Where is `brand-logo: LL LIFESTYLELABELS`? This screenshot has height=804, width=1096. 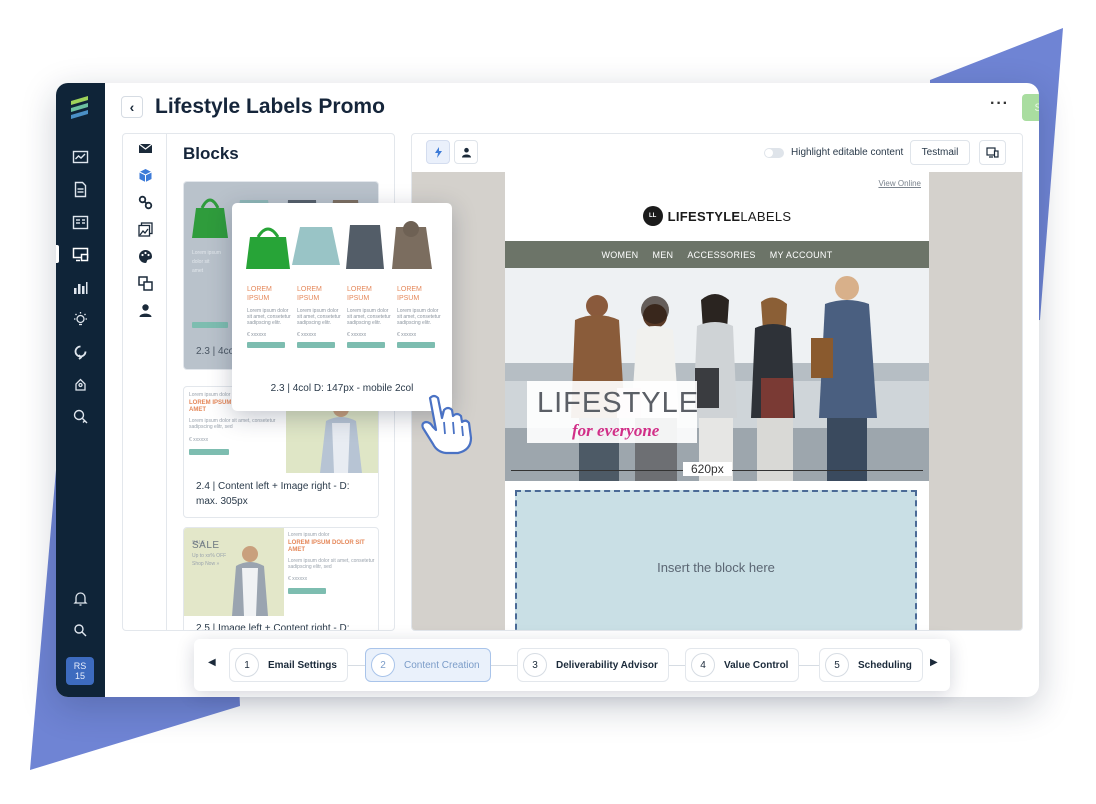 brand-logo: LL LIFESTYLELABELS is located at coordinates (717, 216).